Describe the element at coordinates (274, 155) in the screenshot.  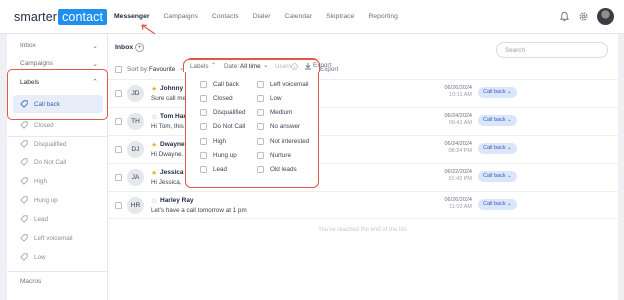
I see `dropdown-option-nurture: Nurture` at that location.